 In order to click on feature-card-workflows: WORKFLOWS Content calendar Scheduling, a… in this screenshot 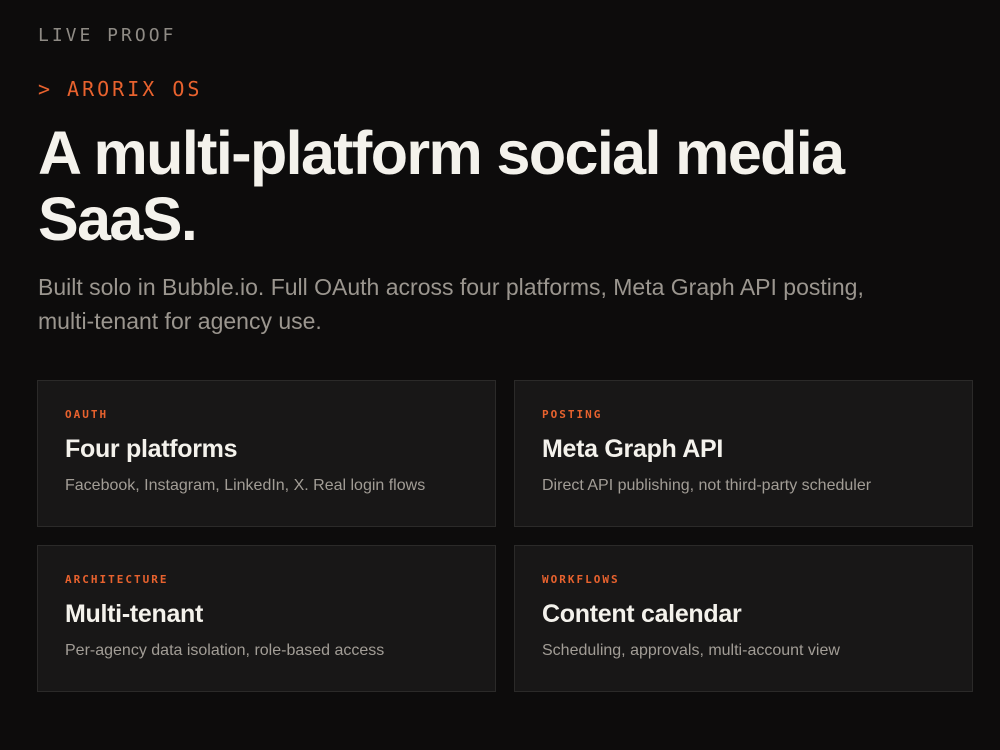, I will do `click(743, 618)`.